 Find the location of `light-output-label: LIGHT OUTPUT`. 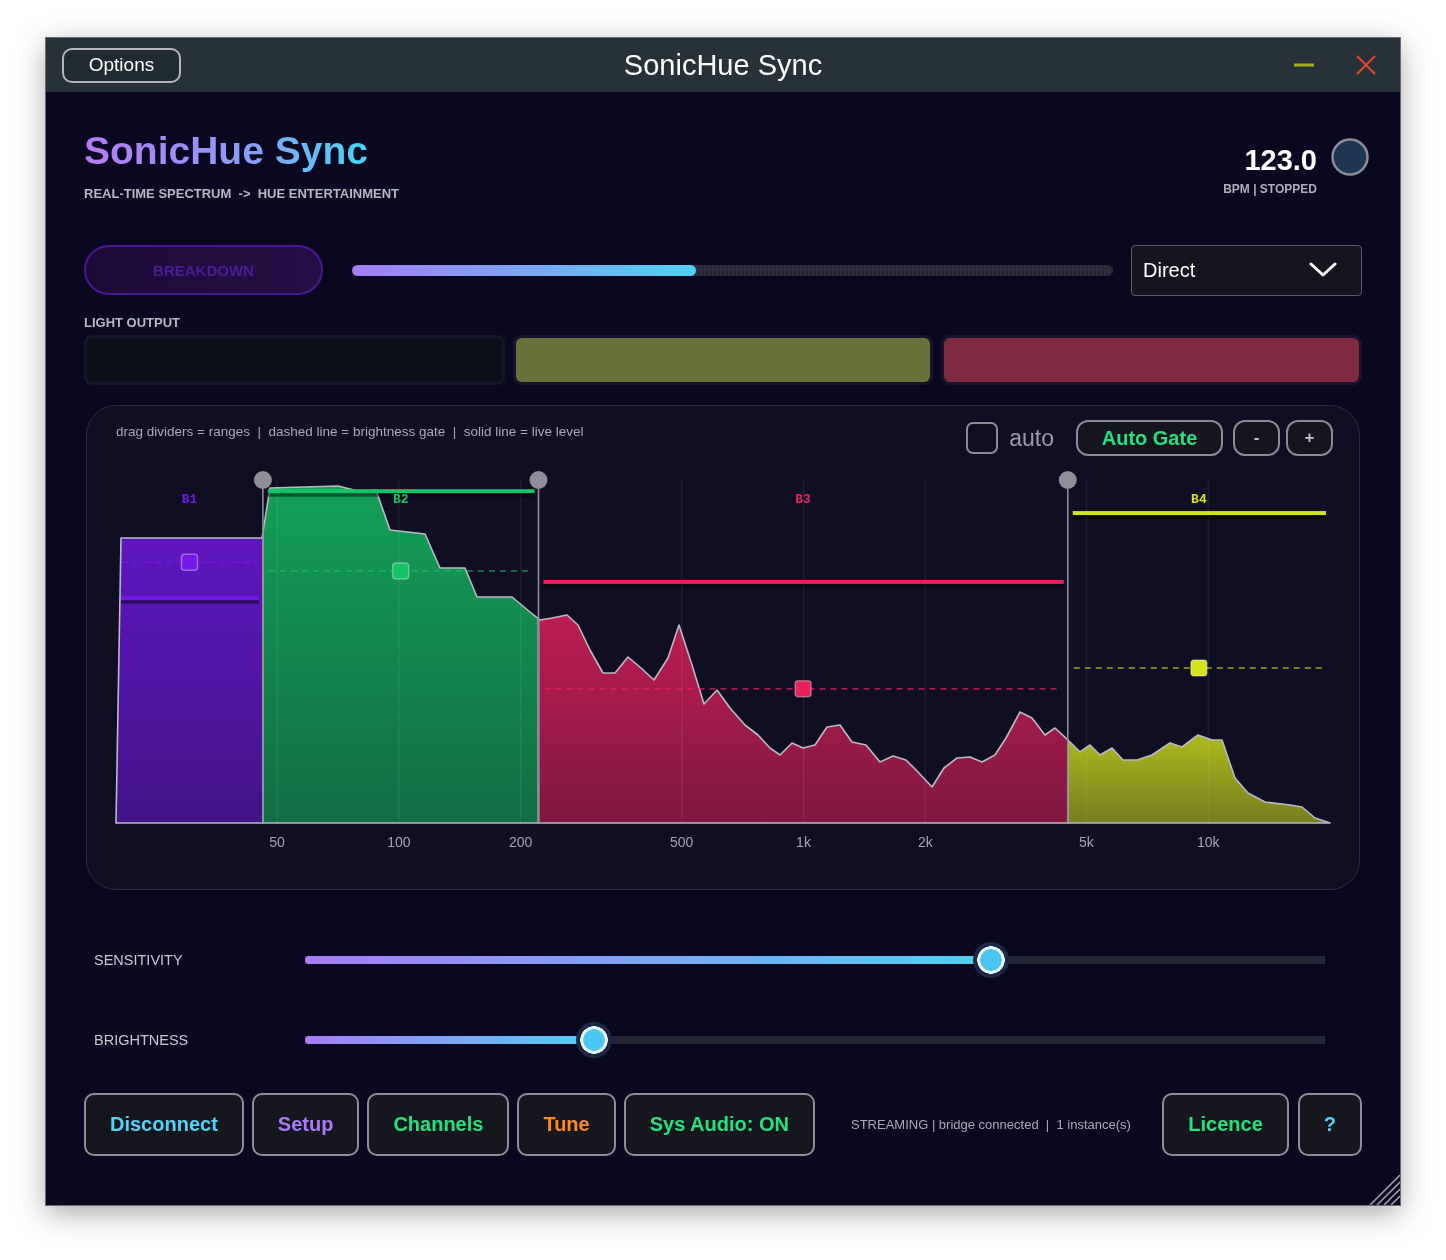

light-output-label: LIGHT OUTPUT is located at coordinates (132, 323).